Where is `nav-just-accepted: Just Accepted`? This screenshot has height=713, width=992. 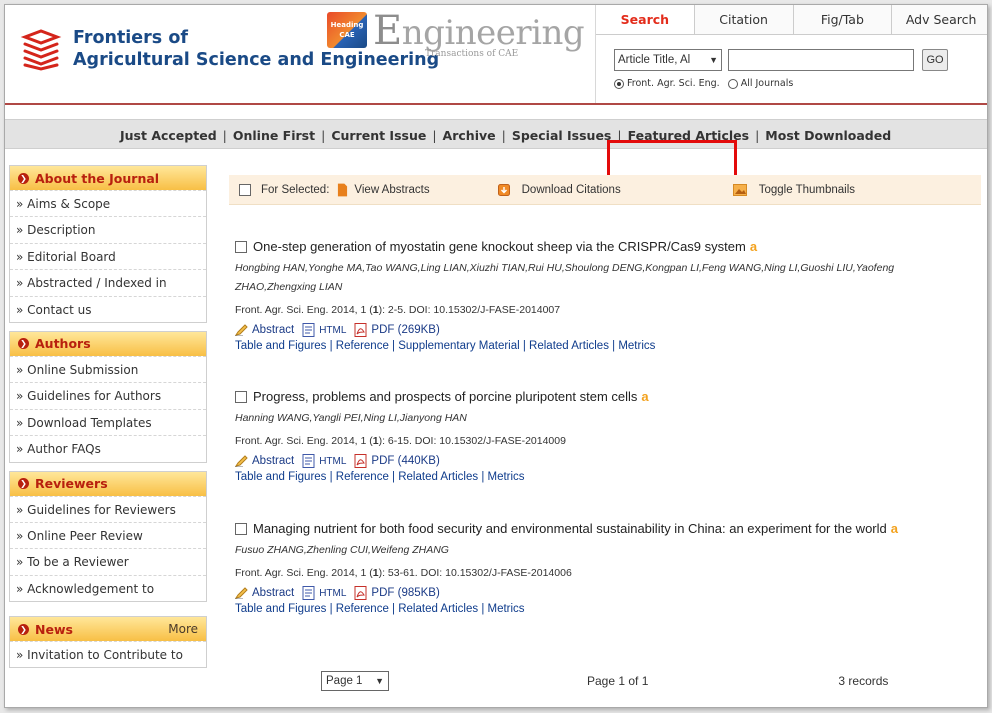
nav-just-accepted: Just Accepted is located at coordinates (168, 135).